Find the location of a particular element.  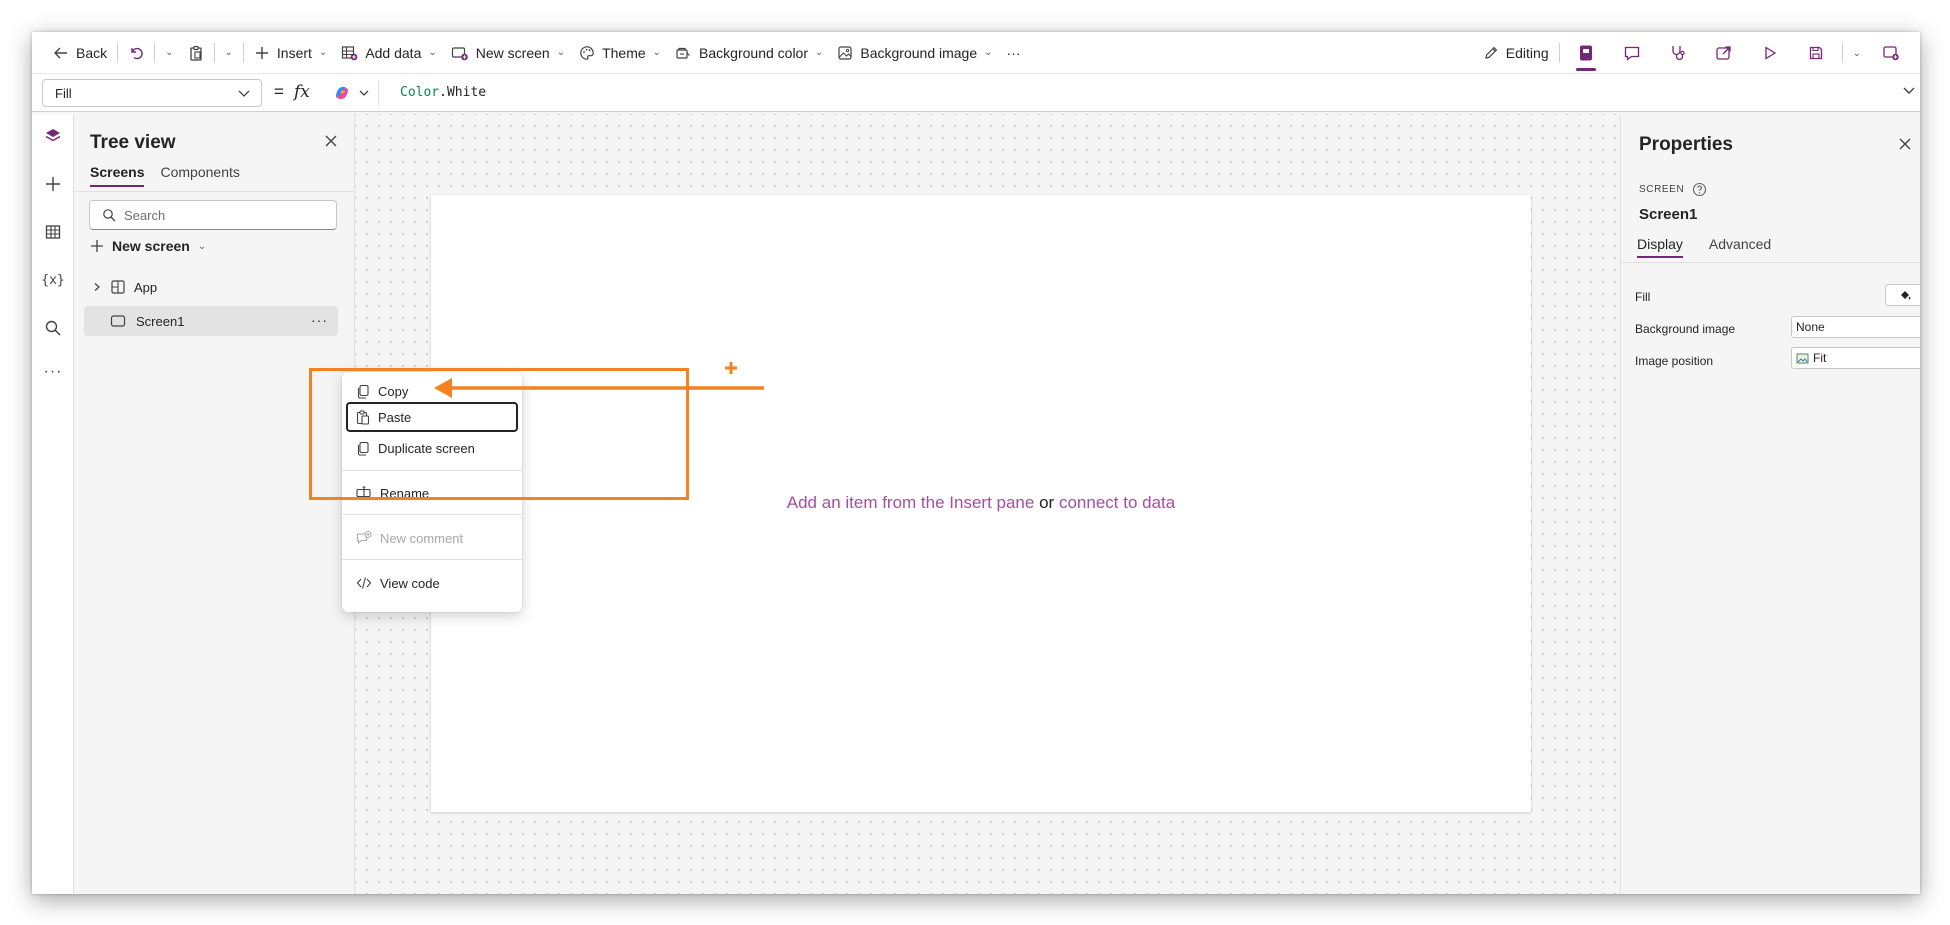

publish-icon is located at coordinates (1891, 53).